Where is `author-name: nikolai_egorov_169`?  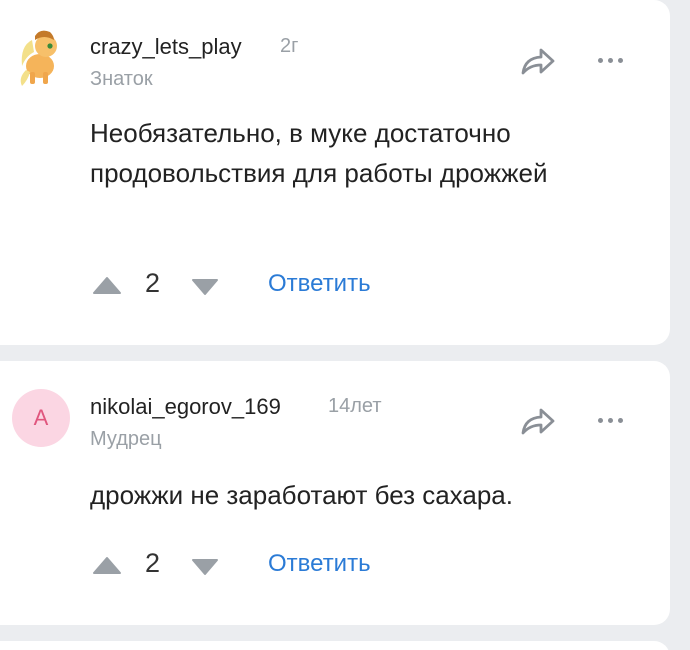 author-name: nikolai_egorov_169 is located at coordinates (185, 407).